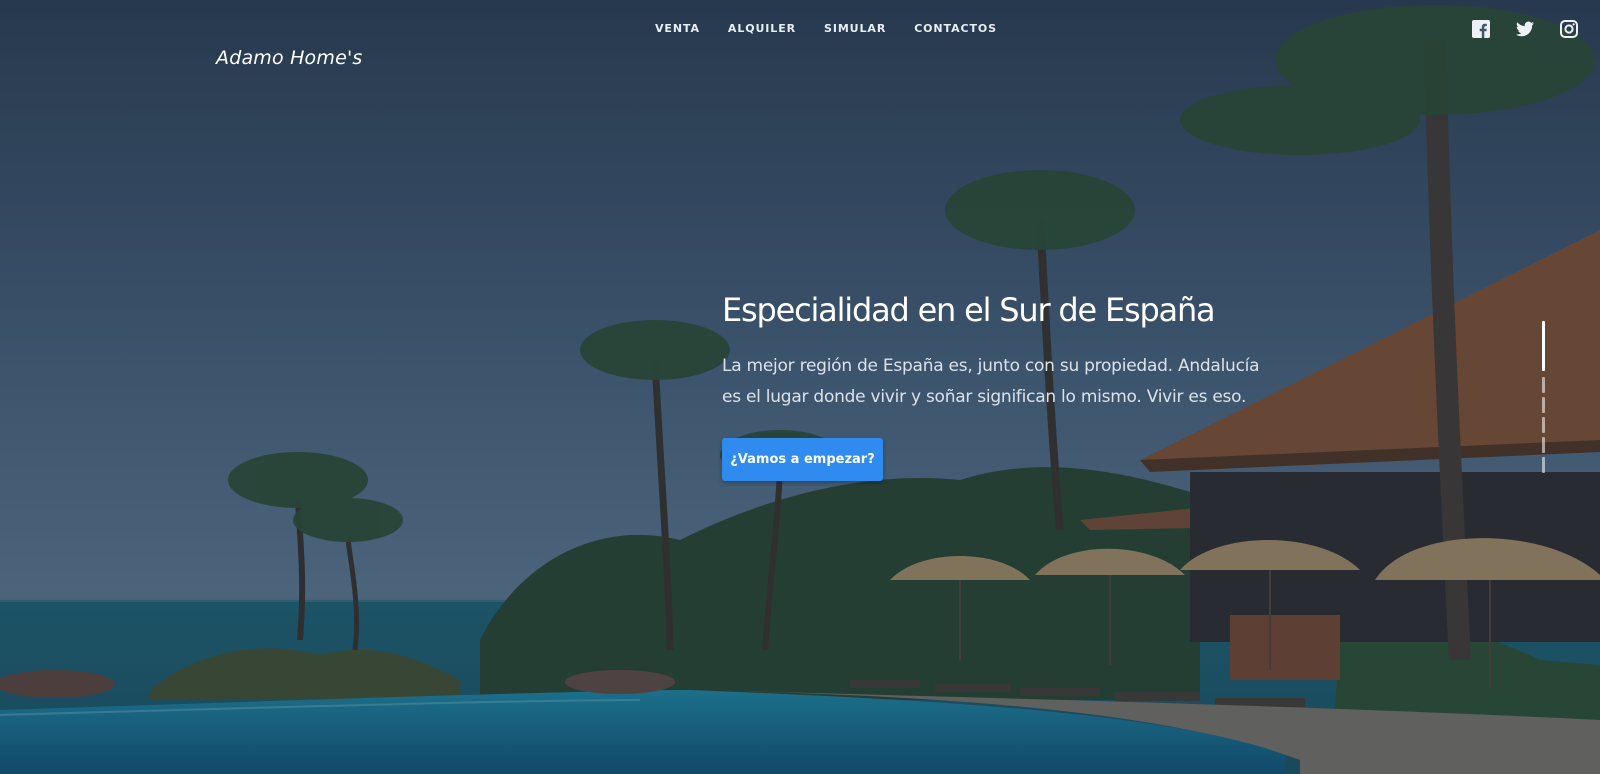 The image size is (1600, 774). I want to click on main-nav: VENTA ALQUILER SIMULAR CONTACTOS, so click(826, 28).